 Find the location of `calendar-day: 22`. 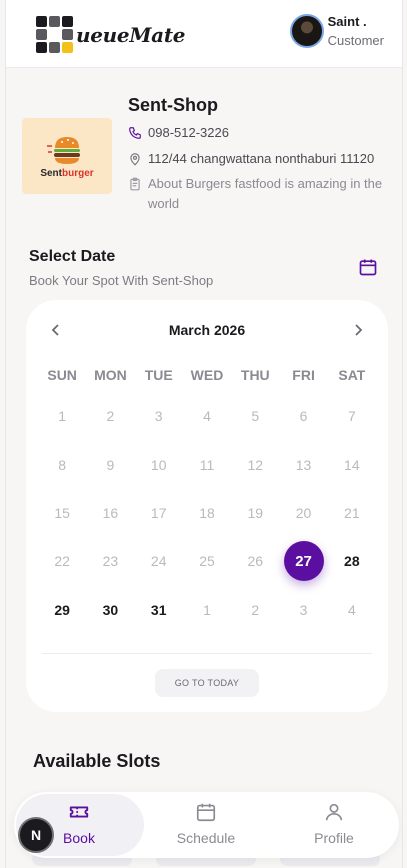

calendar-day: 22 is located at coordinates (62, 561).